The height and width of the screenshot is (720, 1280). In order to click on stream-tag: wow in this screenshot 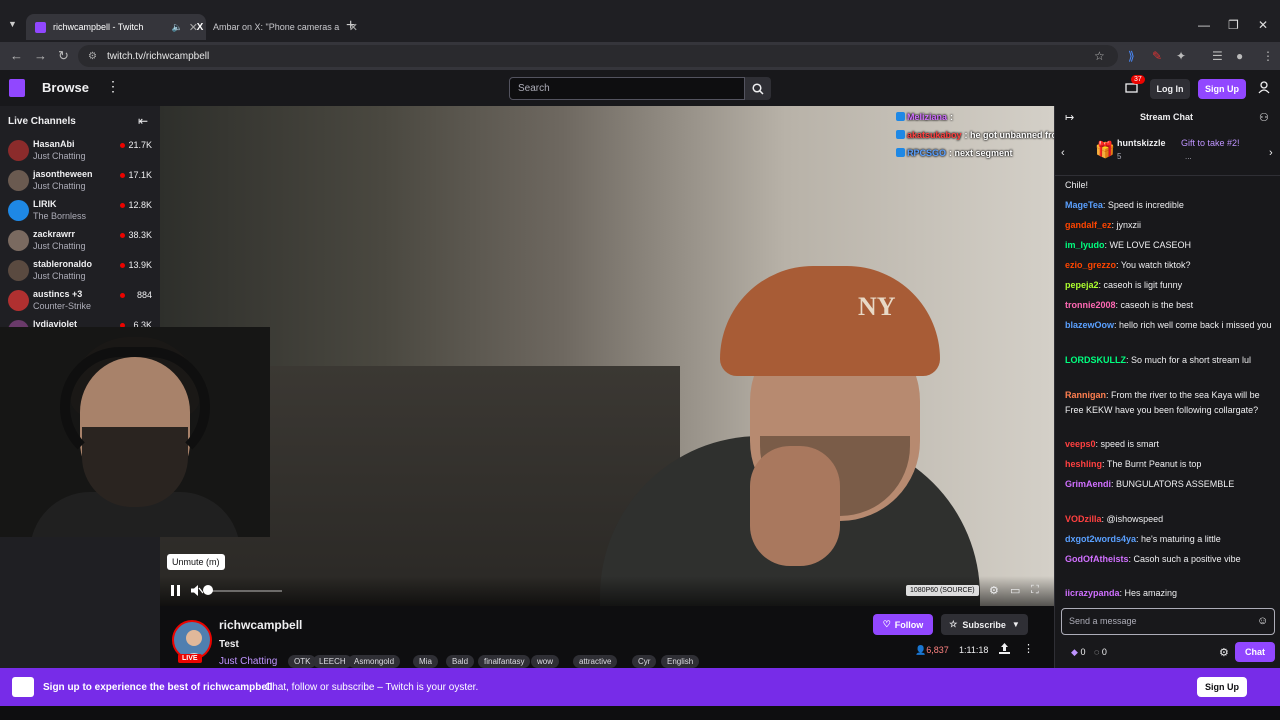, I will do `click(545, 661)`.